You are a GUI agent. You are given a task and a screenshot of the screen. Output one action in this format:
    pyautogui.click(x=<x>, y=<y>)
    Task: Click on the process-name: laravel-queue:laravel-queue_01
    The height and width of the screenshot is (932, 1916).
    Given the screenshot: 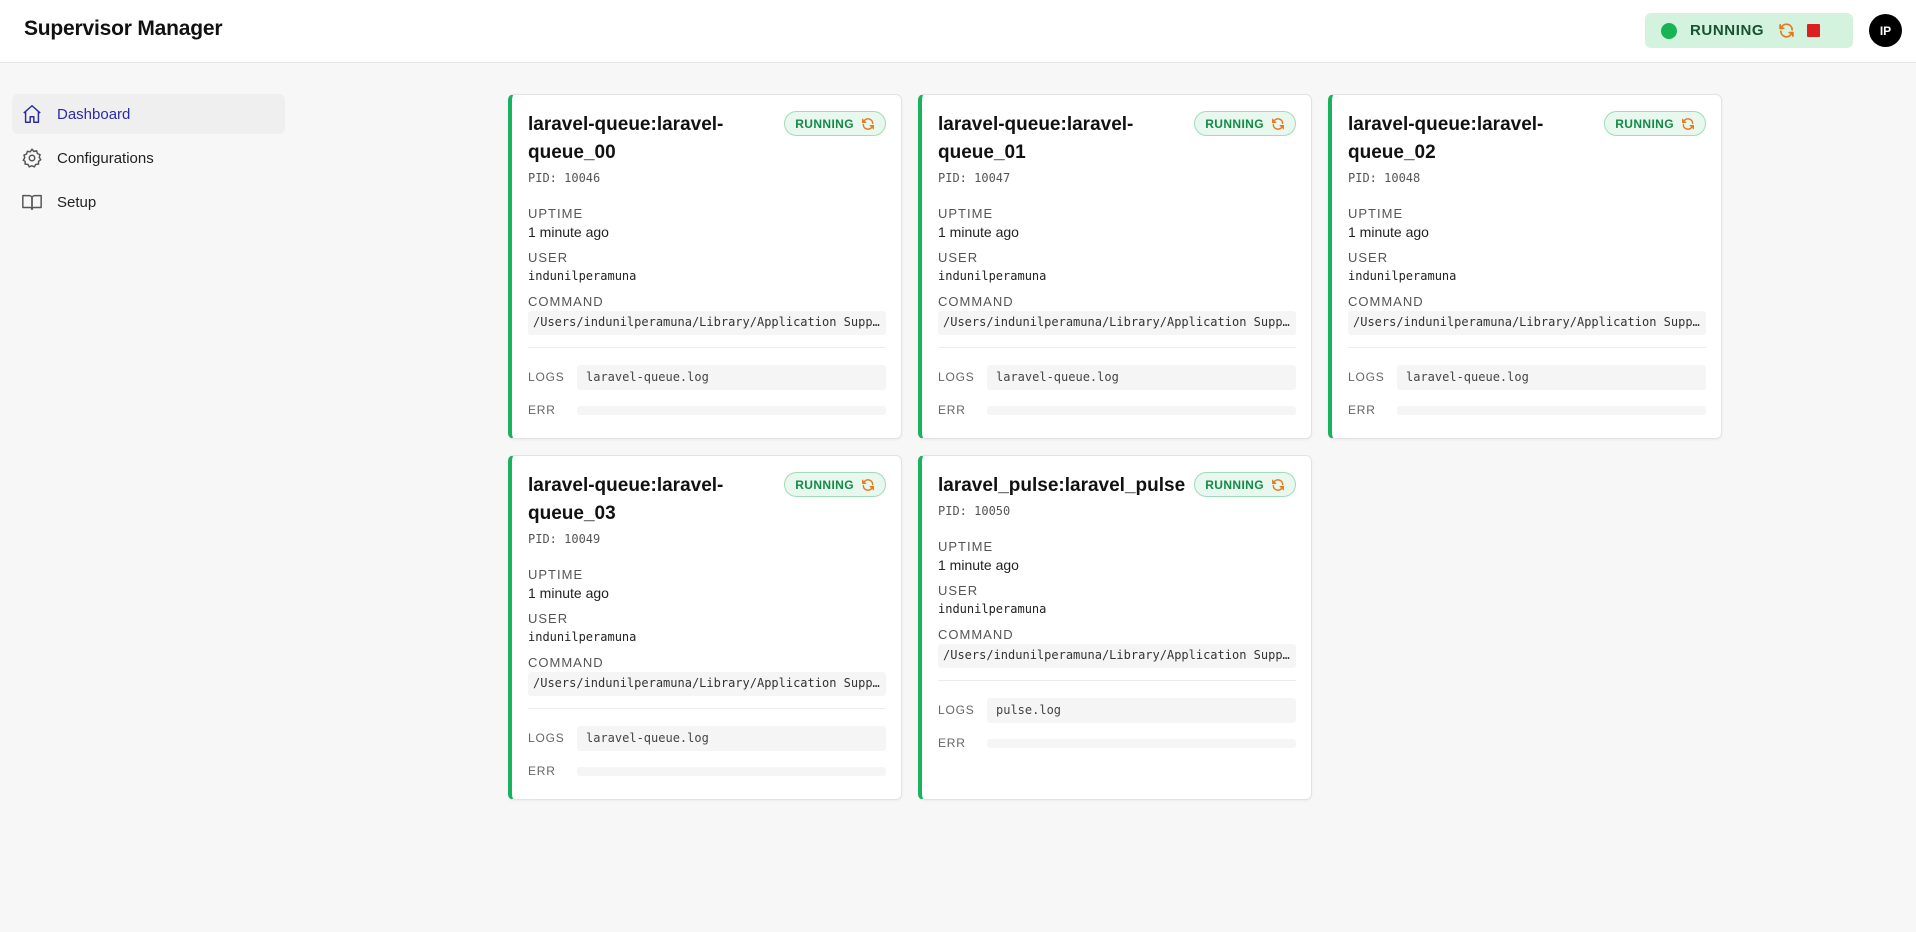 What is the action you would take?
    pyautogui.click(x=1036, y=138)
    